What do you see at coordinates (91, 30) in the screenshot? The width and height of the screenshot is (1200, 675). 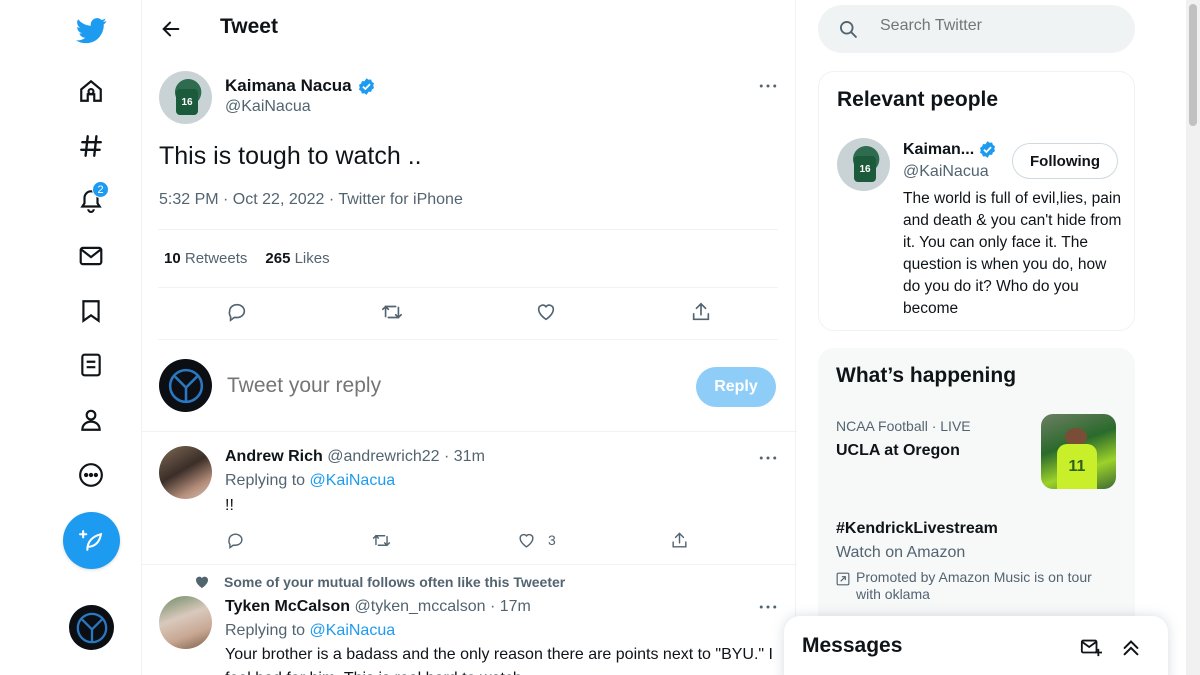 I see `twitter-logo-icon` at bounding box center [91, 30].